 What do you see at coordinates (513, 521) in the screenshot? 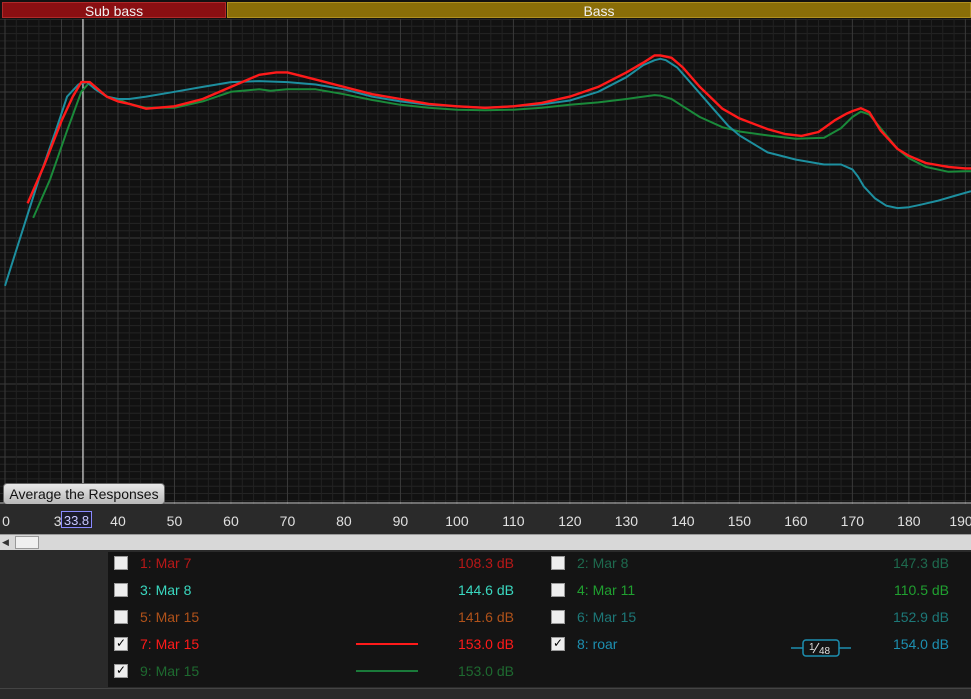
I see `x-tick-label: 110` at bounding box center [513, 521].